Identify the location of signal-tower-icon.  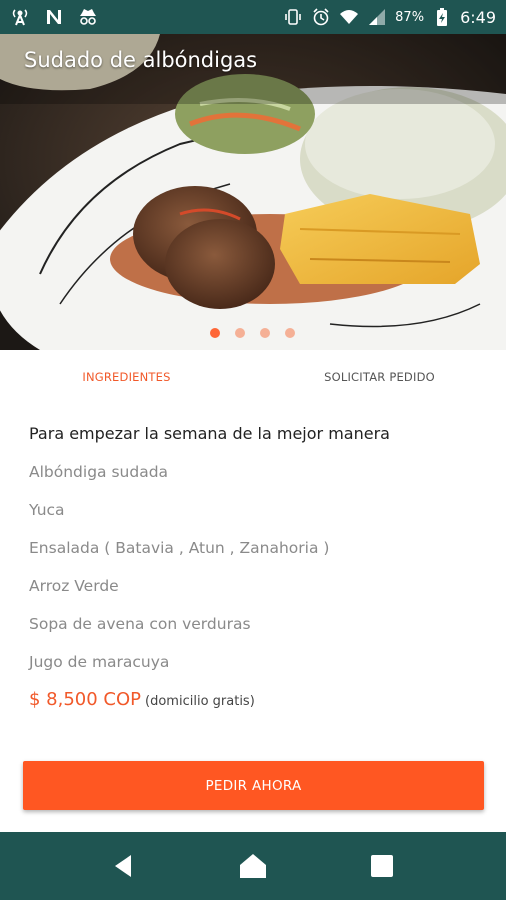
(20, 17).